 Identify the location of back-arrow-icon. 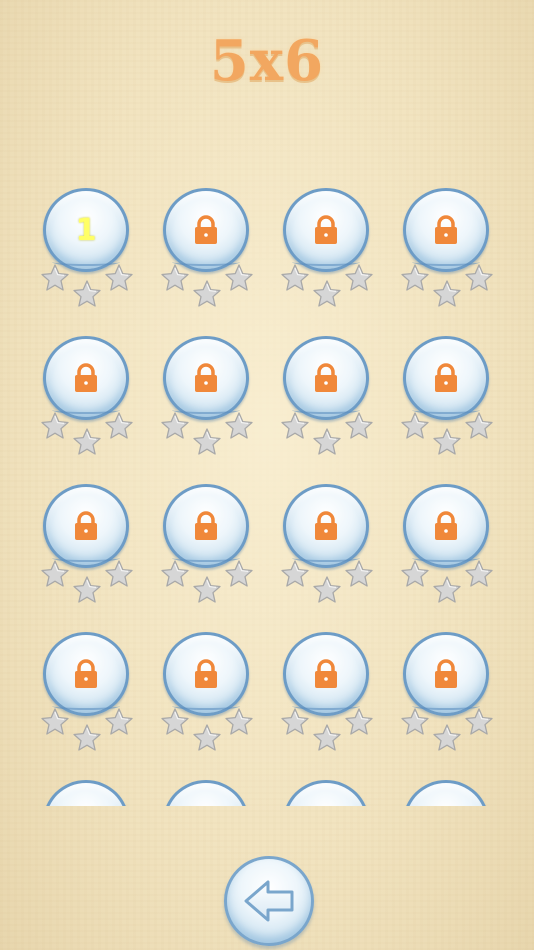
(269, 901).